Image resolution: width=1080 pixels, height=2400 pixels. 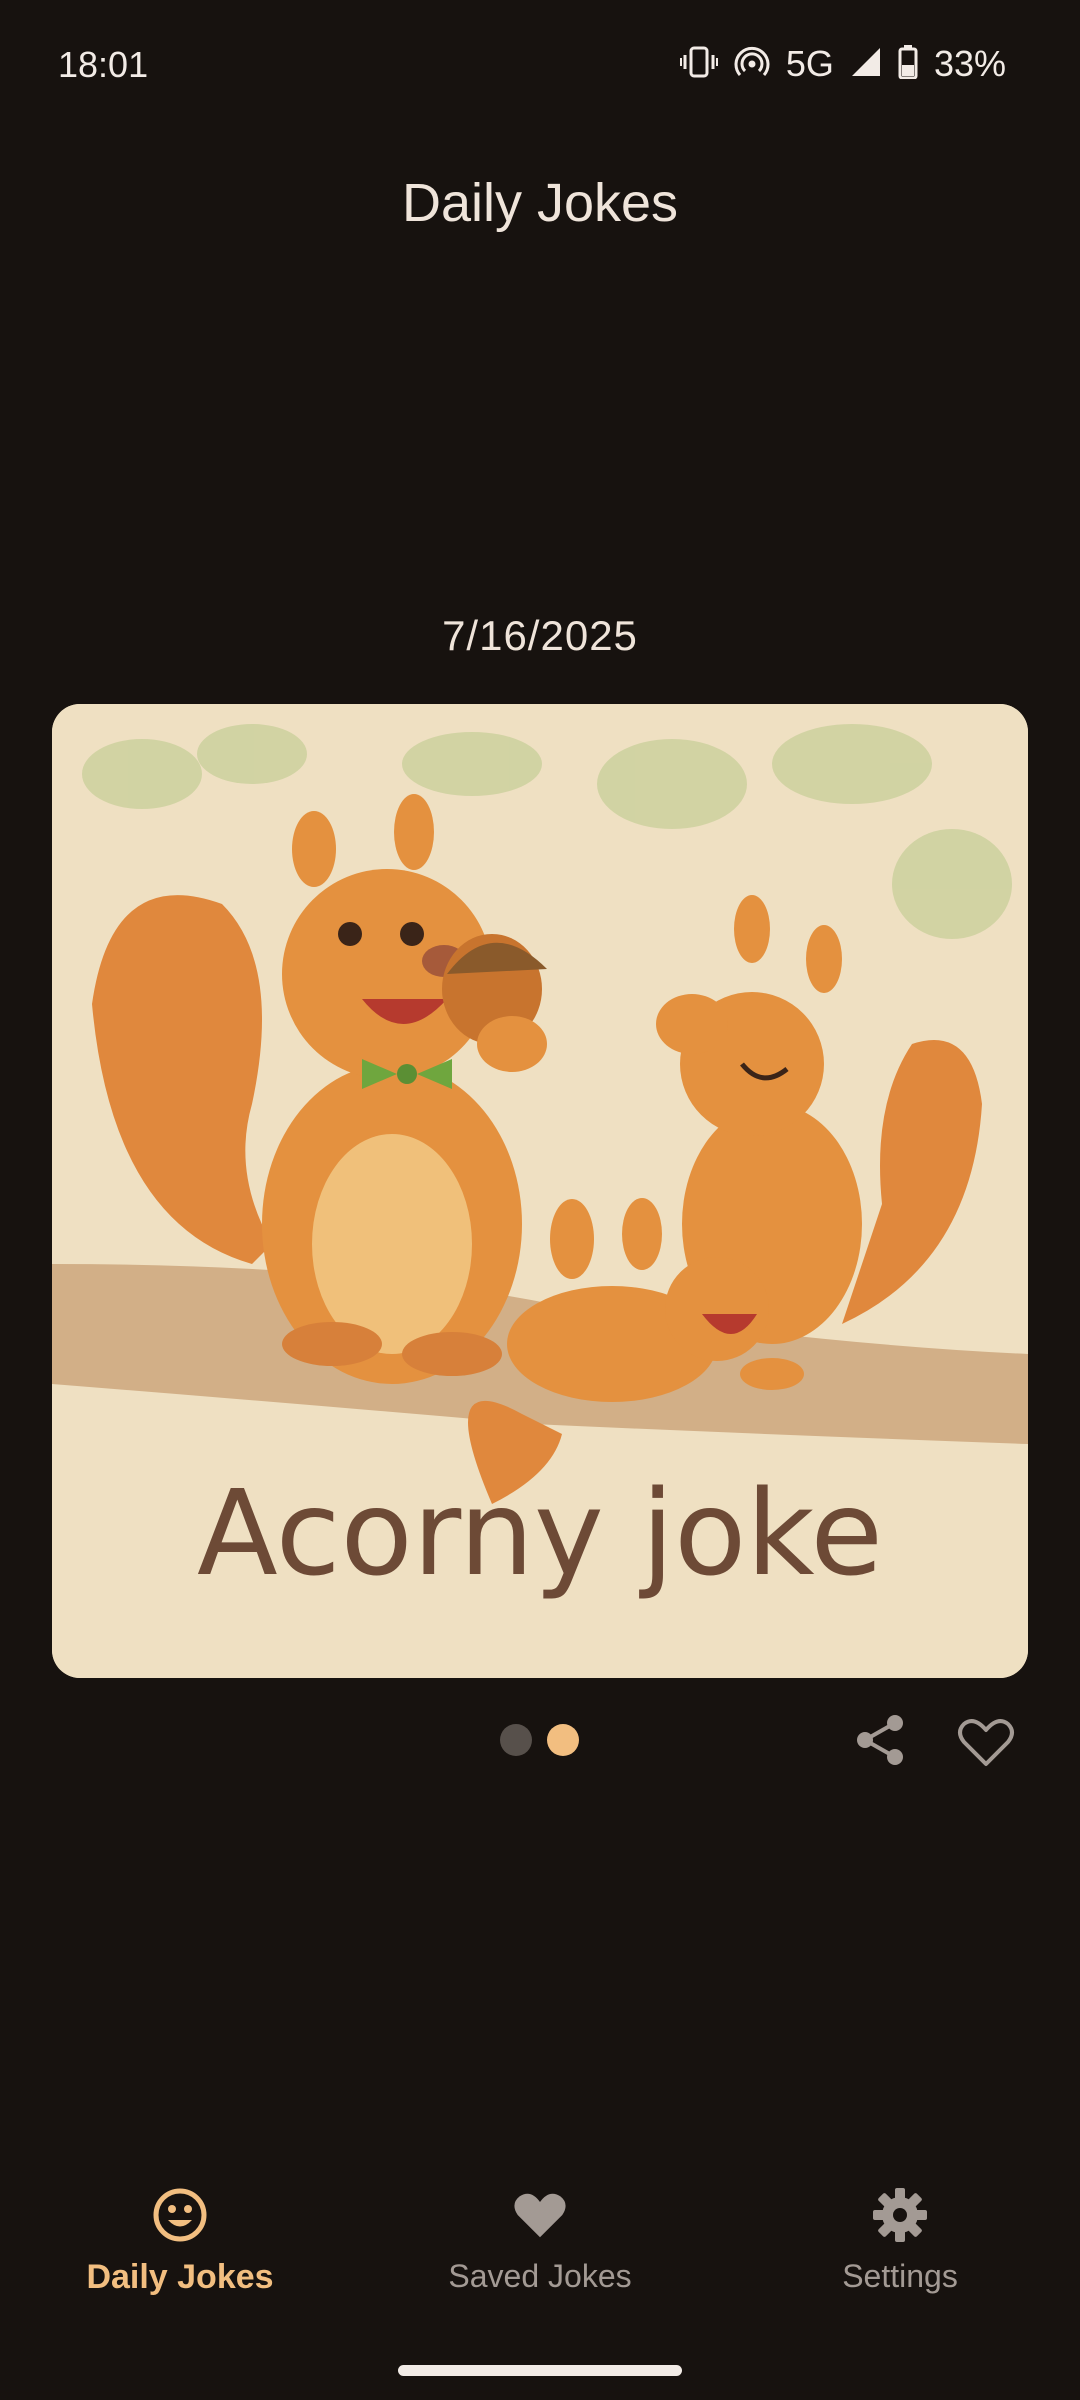 I want to click on gear-icon, so click(x=900, y=2215).